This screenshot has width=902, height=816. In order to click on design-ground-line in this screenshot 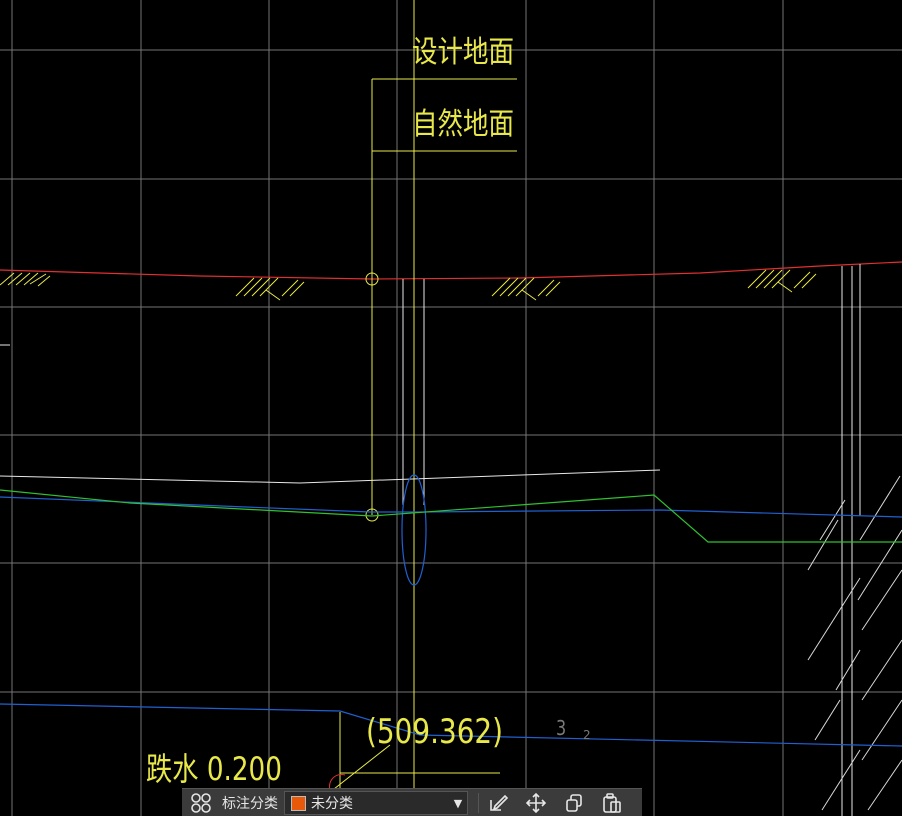, I will do `click(451, 270)`.